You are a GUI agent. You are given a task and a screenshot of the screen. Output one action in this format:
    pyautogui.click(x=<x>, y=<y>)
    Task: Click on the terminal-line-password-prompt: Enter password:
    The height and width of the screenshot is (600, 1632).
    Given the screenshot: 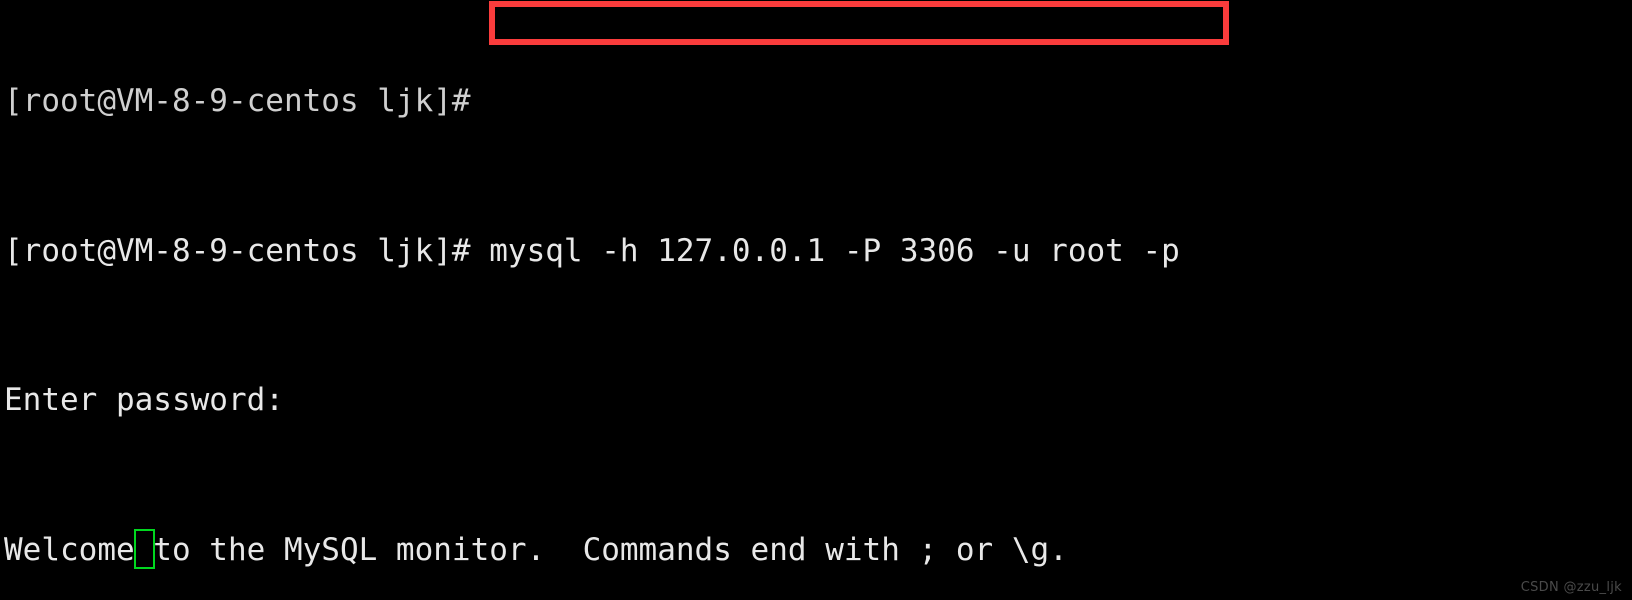 What is the action you would take?
    pyautogui.click(x=144, y=400)
    